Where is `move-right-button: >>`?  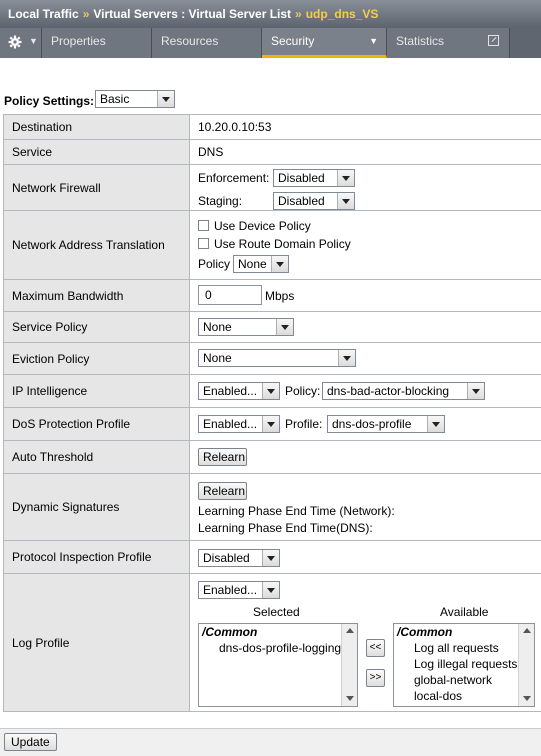 move-right-button: >> is located at coordinates (375, 678).